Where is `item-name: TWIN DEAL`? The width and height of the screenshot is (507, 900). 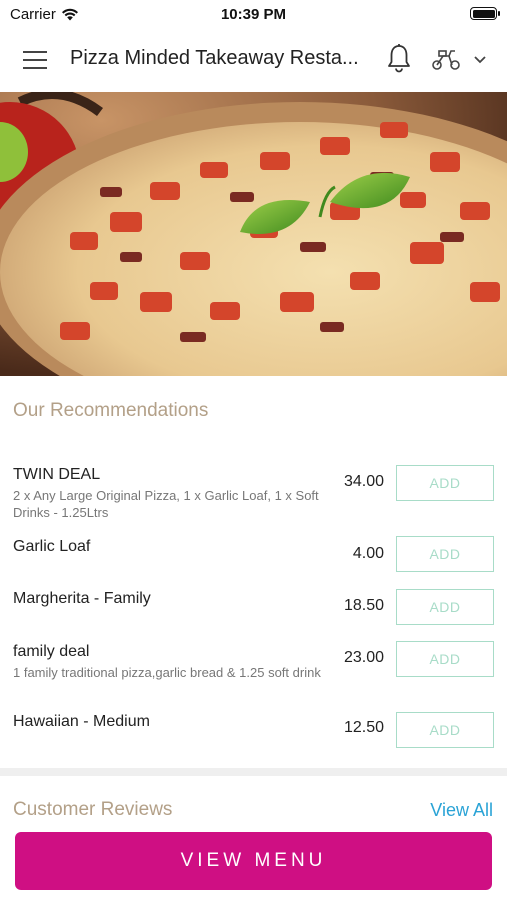
item-name: TWIN DEAL is located at coordinates (57, 474).